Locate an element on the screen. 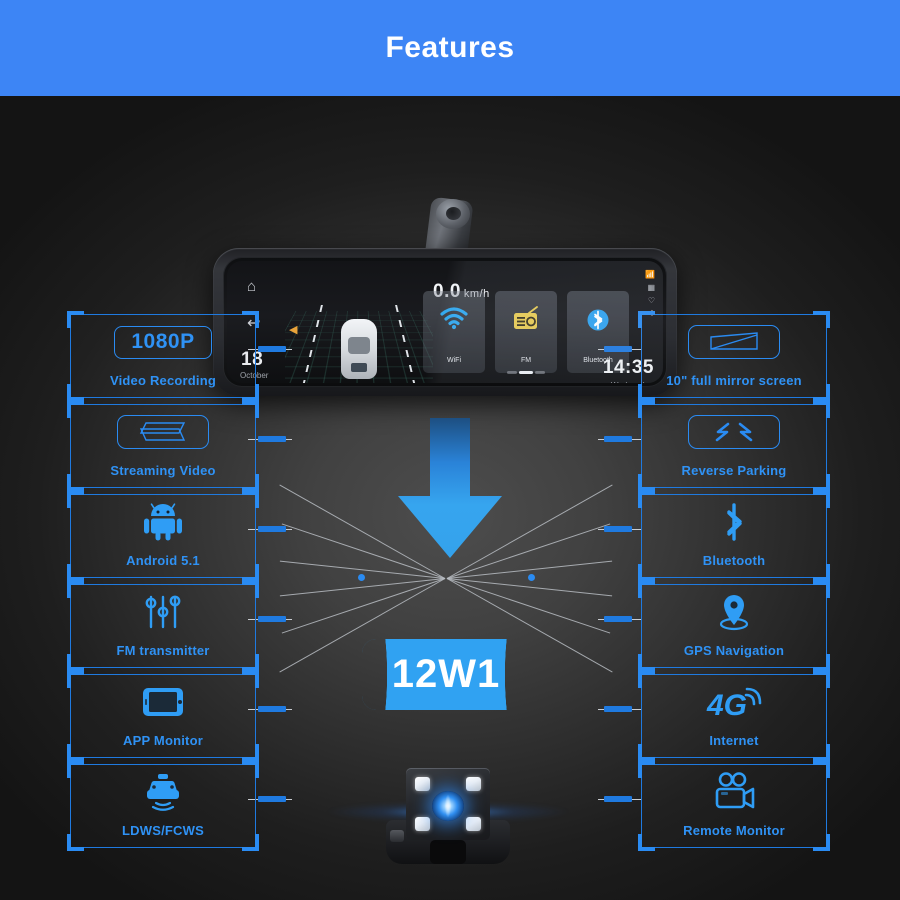  feature-box-internet: 4G Internet is located at coordinates (734, 716).